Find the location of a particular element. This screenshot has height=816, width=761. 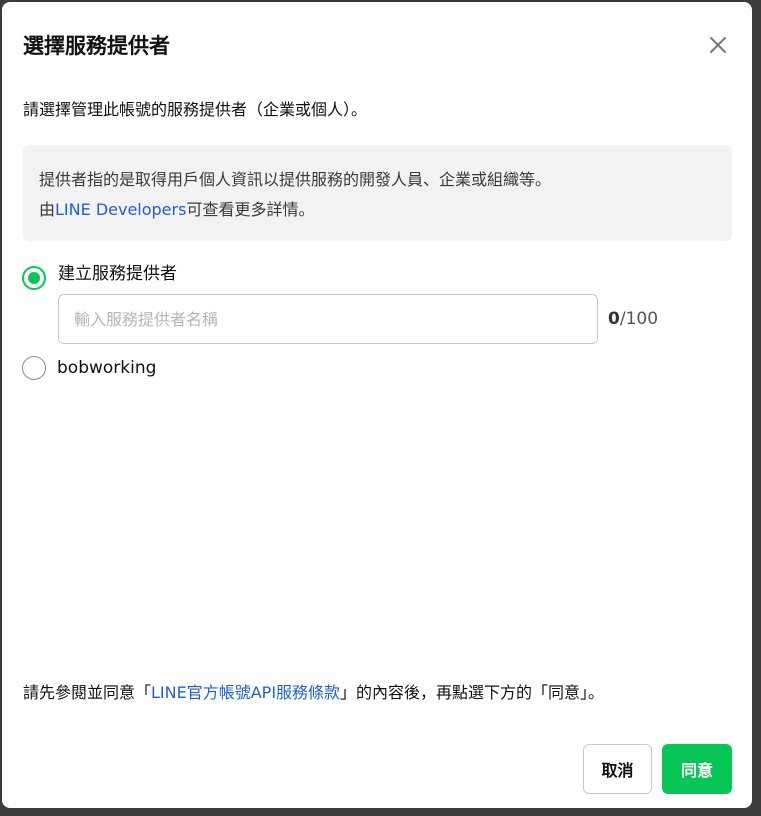

dialog-intro-text: 請選擇管理此帳號的服務提供者（企業或個人）。 is located at coordinates (195, 109).